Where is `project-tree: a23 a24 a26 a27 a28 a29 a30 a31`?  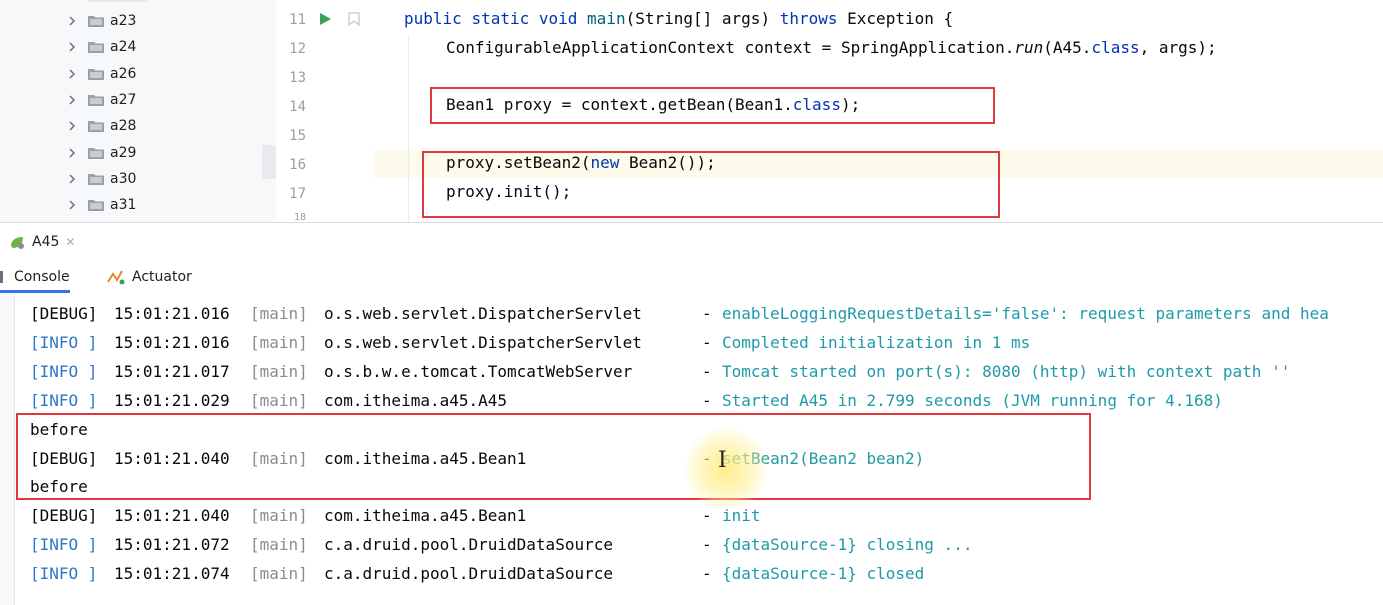
project-tree: a23 a24 a26 a27 a28 a29 a30 a31 is located at coordinates (138, 111).